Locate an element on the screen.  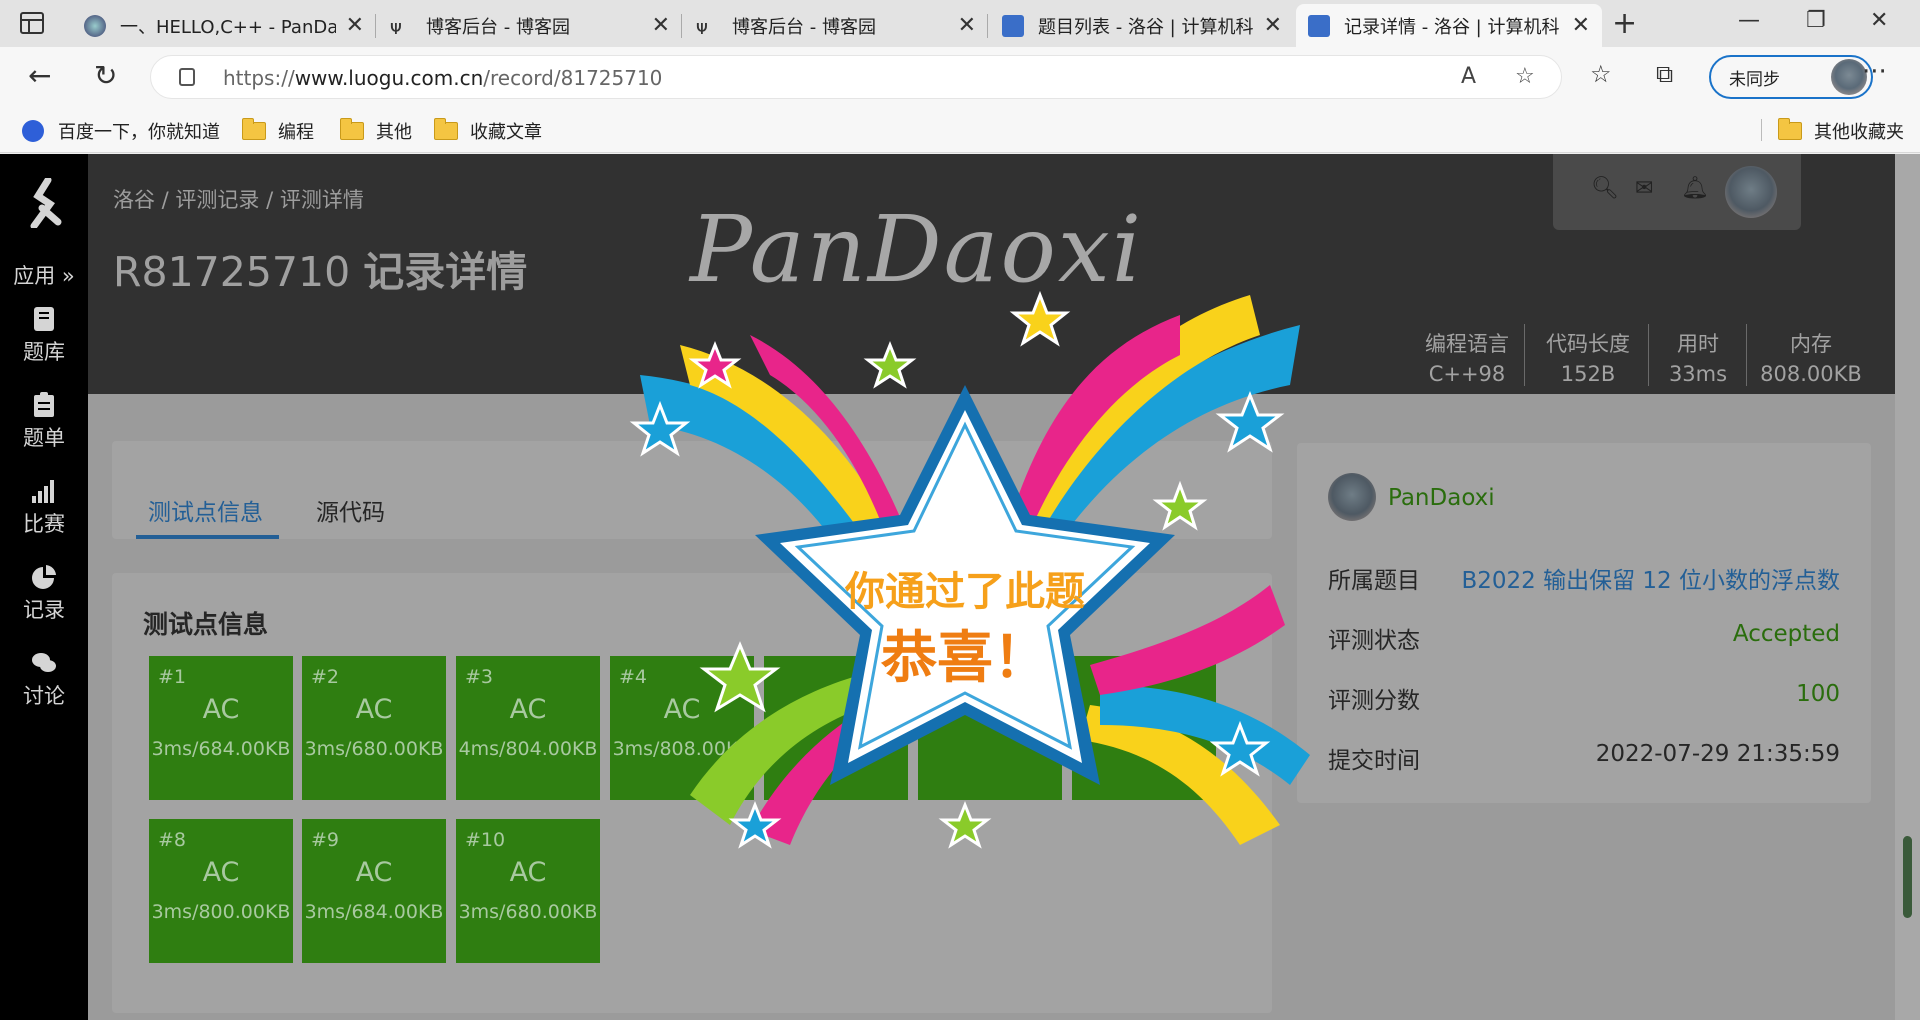
submitter-name: PanDaoxi is located at coordinates (1441, 498).